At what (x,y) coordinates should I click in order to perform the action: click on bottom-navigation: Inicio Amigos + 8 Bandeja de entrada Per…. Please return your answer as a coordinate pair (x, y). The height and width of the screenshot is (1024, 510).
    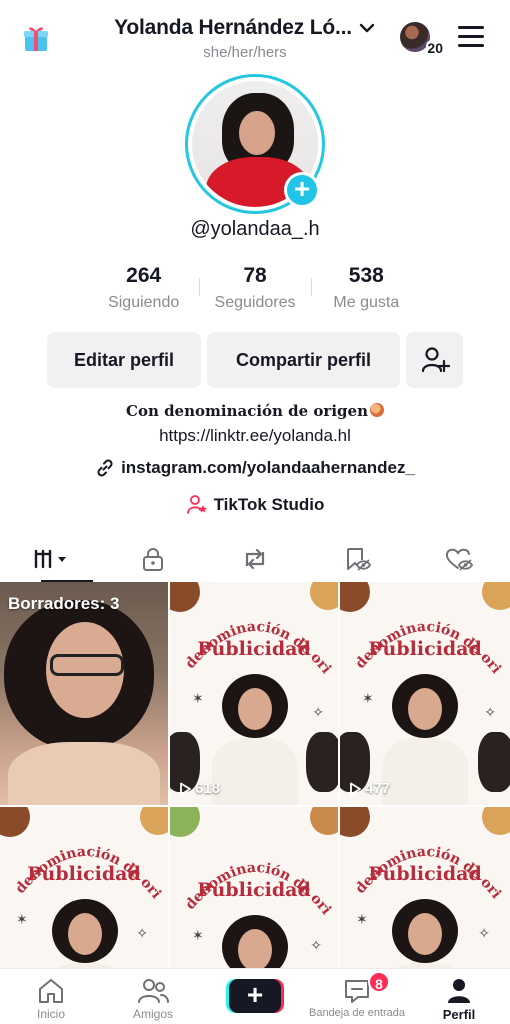
    Looking at the image, I should click on (255, 996).